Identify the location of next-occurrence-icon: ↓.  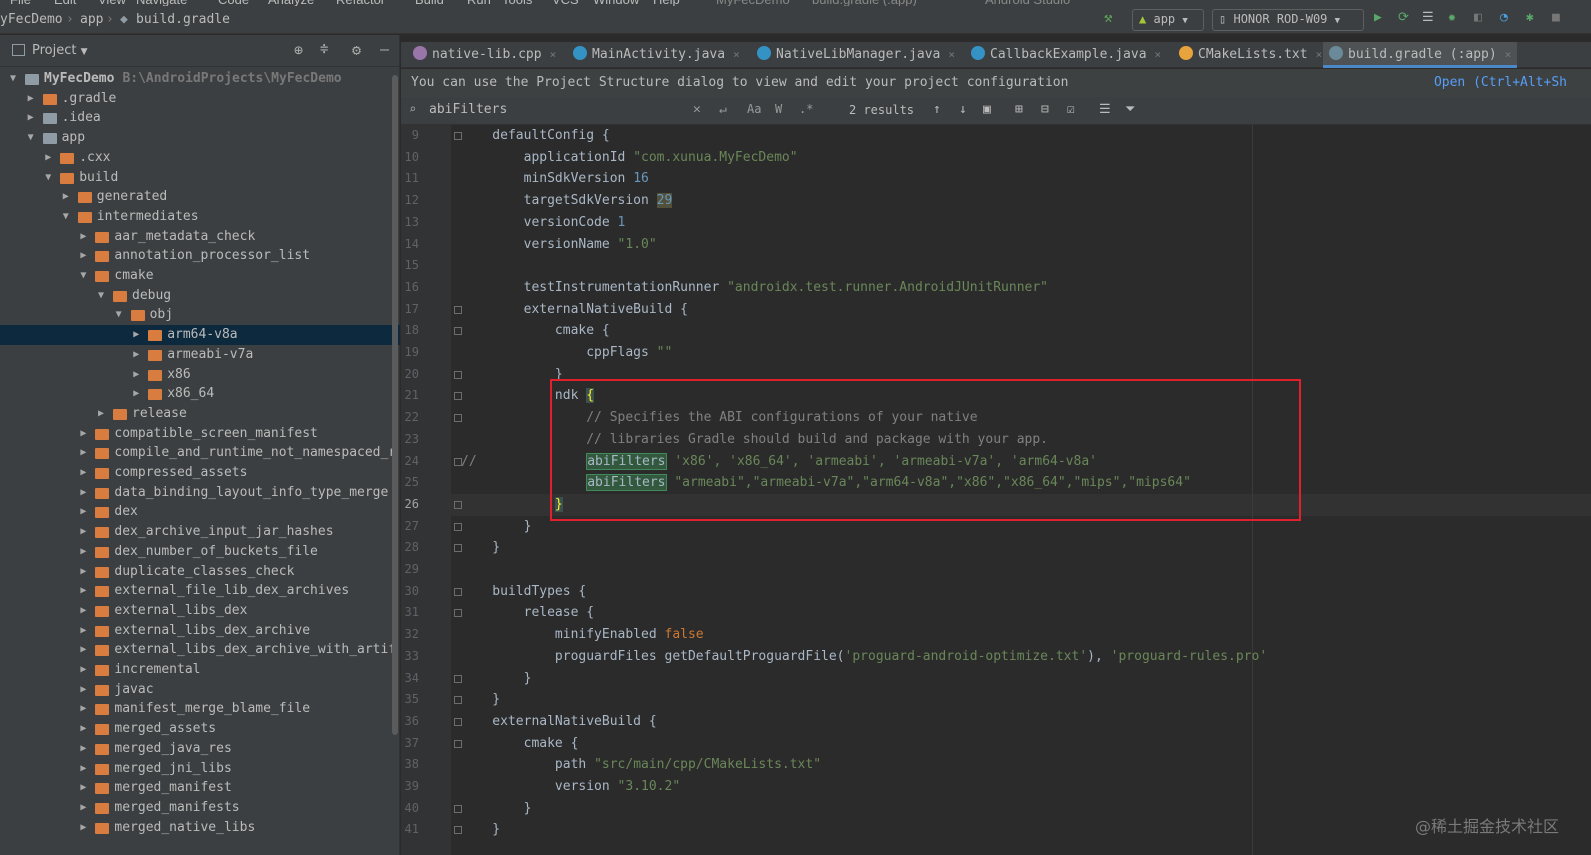
(963, 109).